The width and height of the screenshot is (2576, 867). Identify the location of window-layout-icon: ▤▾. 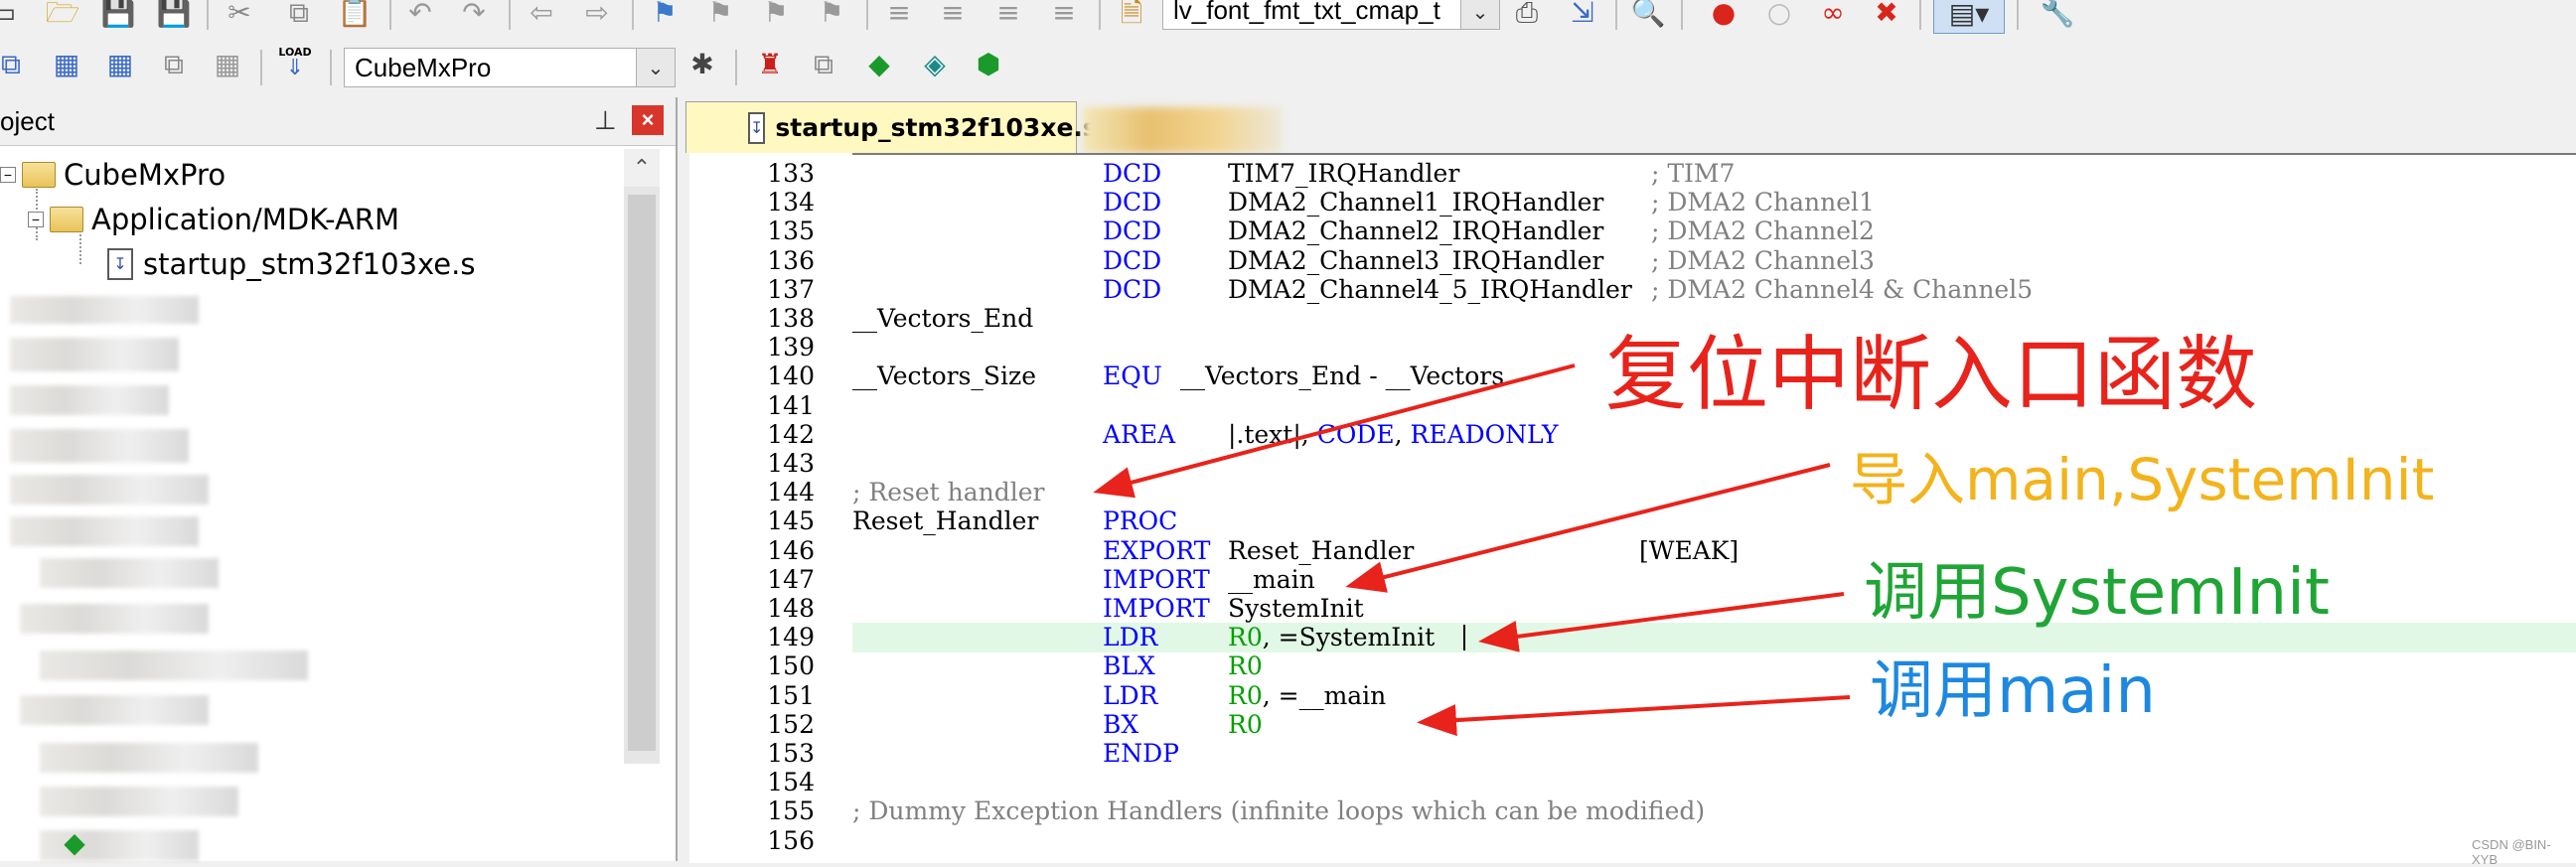
(1969, 17).